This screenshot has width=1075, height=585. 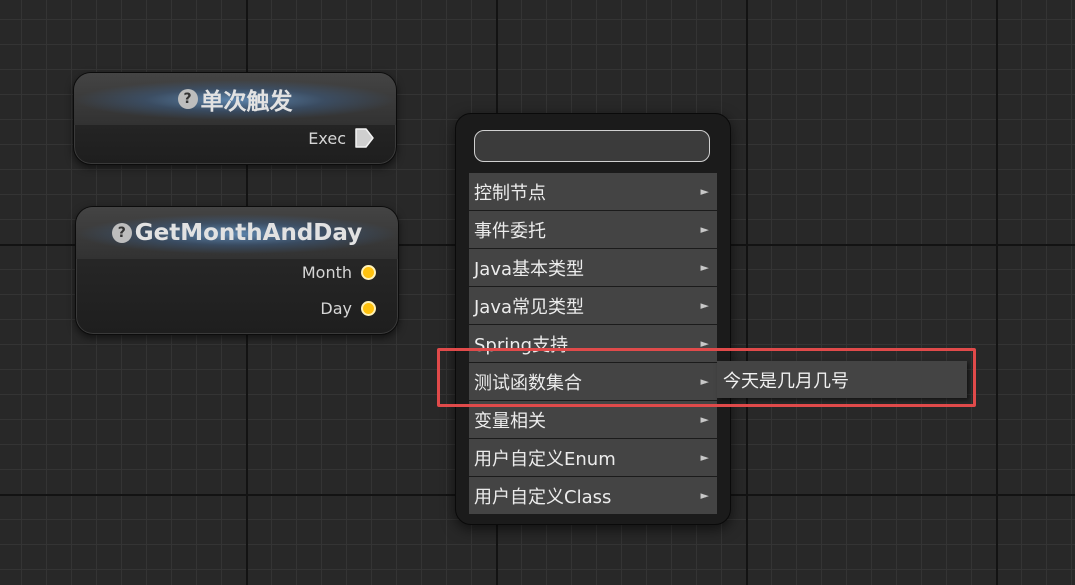 I want to click on menu-item-label: 变量相关, so click(x=510, y=421).